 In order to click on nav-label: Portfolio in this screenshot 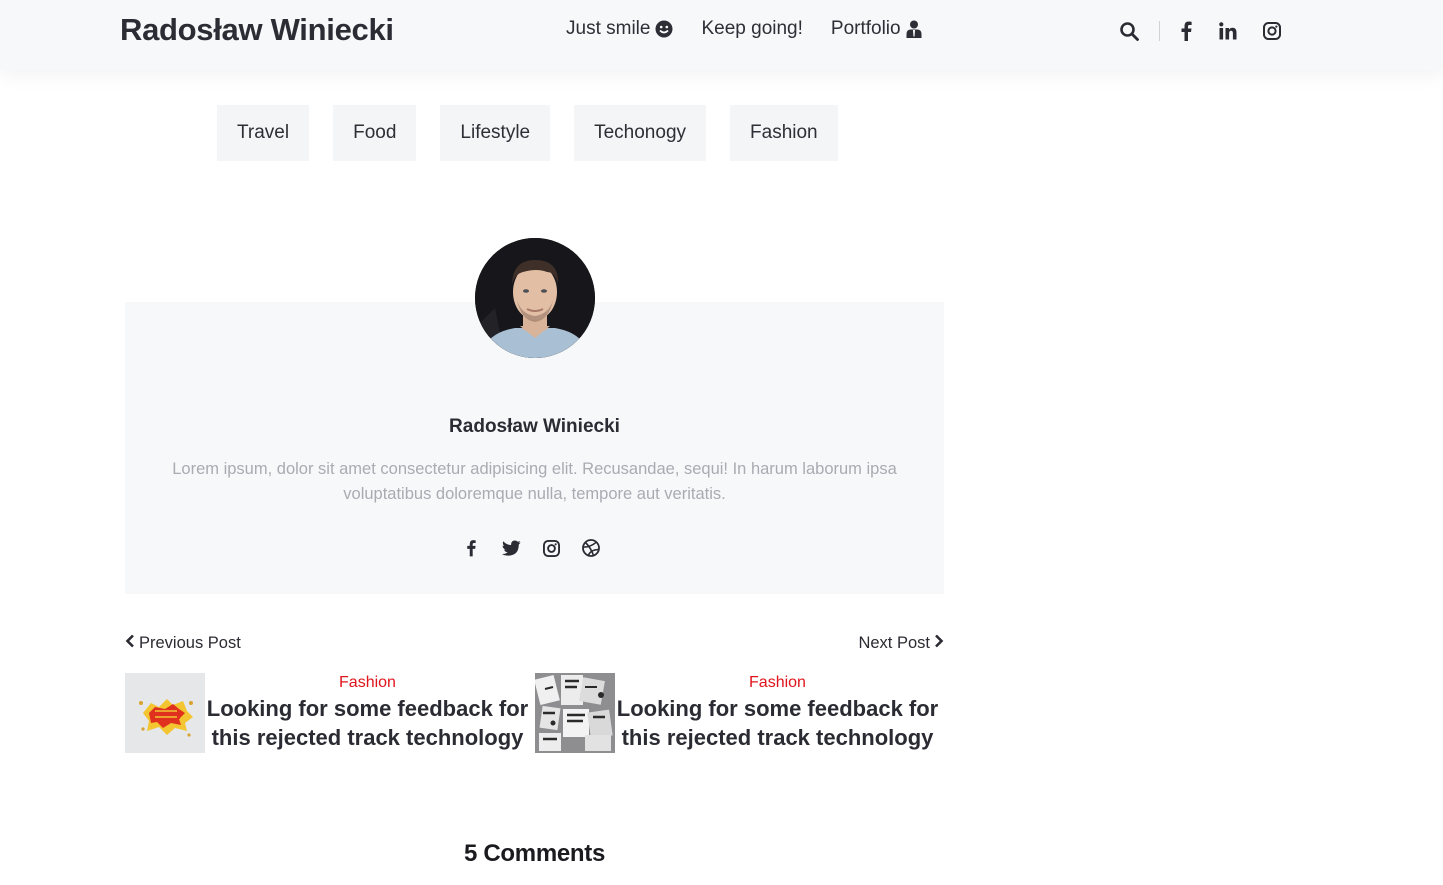, I will do `click(865, 28)`.